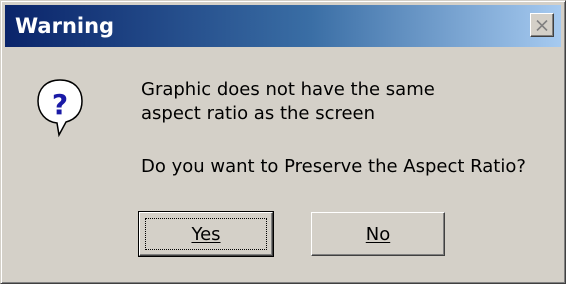 Image resolution: width=566 pixels, height=284 pixels. Describe the element at coordinates (283, 26) in the screenshot. I see `title-bar: Warning` at that location.